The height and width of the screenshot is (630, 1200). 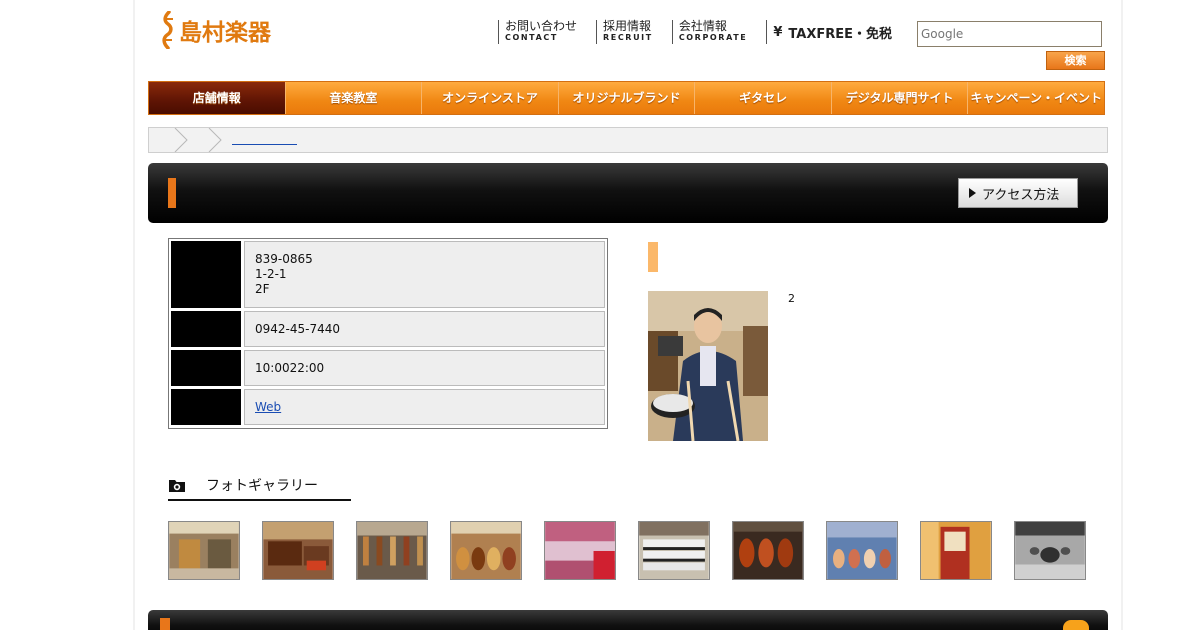 What do you see at coordinates (206, 407) in the screenshot?
I see `web-header` at bounding box center [206, 407].